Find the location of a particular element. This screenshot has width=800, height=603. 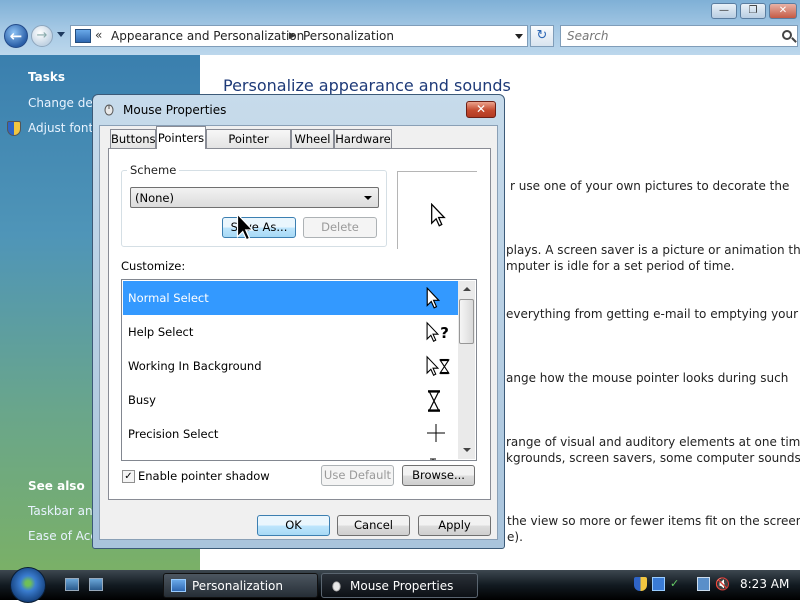

list-item-busy: Busy is located at coordinates (290, 400).